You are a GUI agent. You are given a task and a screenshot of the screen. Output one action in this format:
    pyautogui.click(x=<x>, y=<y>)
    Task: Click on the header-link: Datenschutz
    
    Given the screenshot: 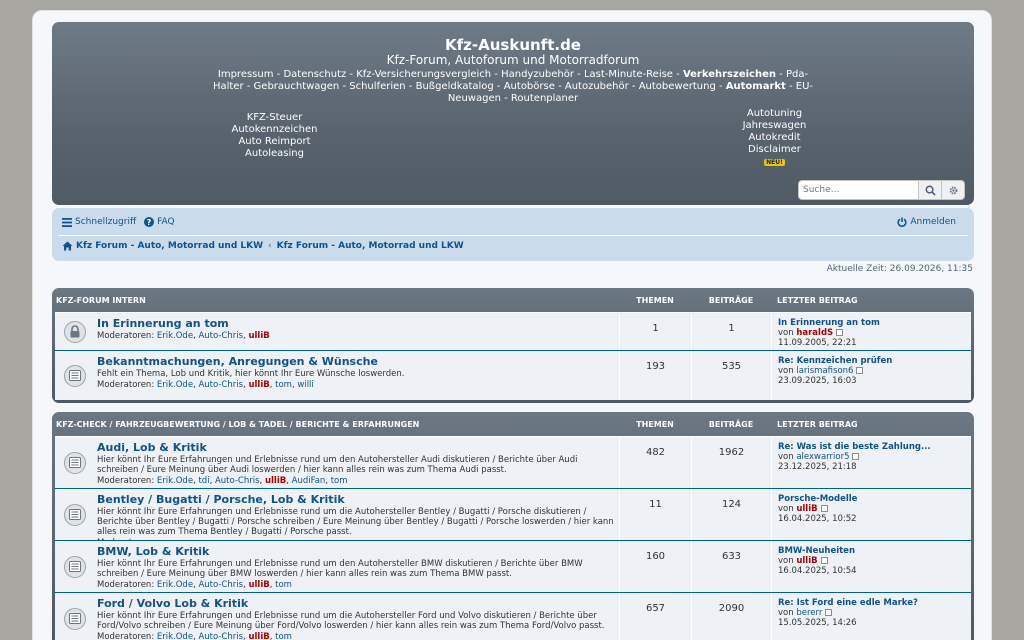 What is the action you would take?
    pyautogui.click(x=314, y=74)
    